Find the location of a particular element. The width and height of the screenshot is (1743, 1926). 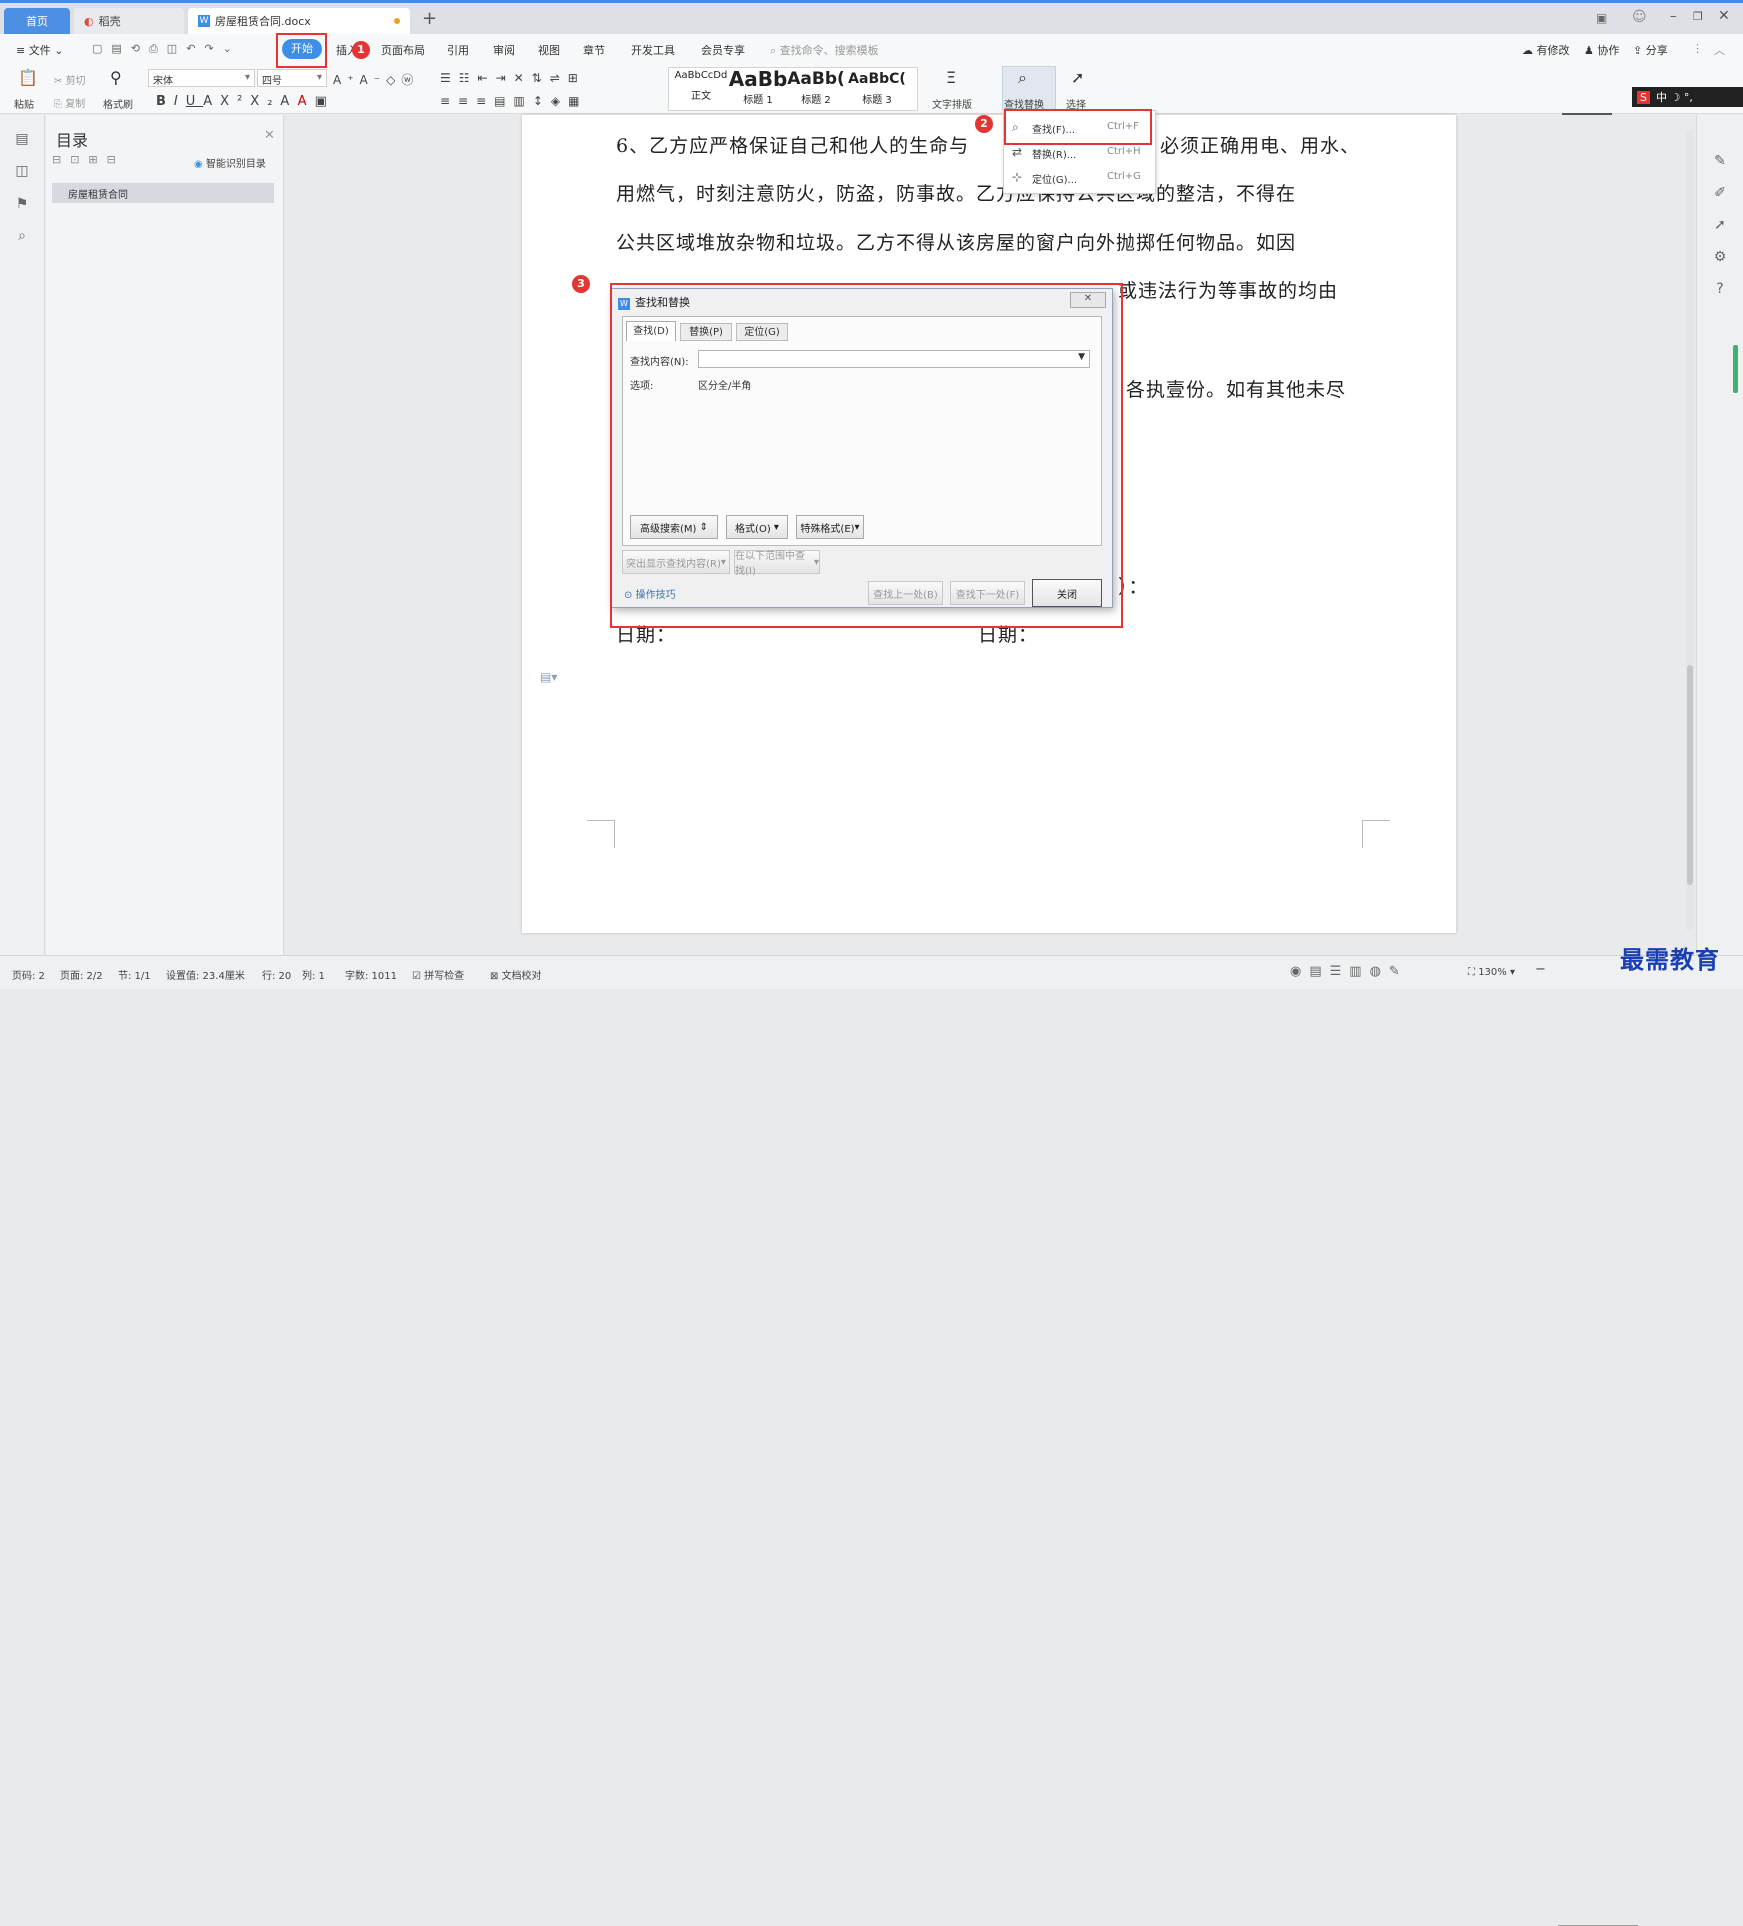

toc-panel-icon: ▤ is located at coordinates (22, 139).